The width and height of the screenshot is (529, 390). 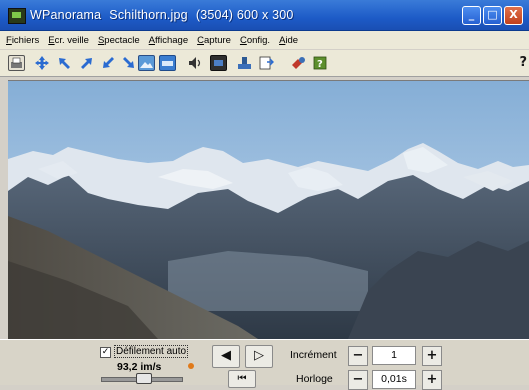 I want to click on sound-icon, so click(x=194, y=63).